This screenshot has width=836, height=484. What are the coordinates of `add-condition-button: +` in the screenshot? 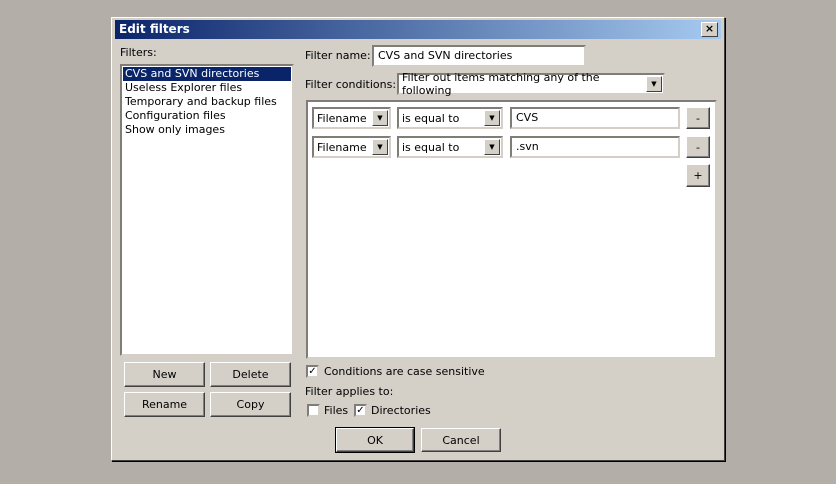 It's located at (698, 175).